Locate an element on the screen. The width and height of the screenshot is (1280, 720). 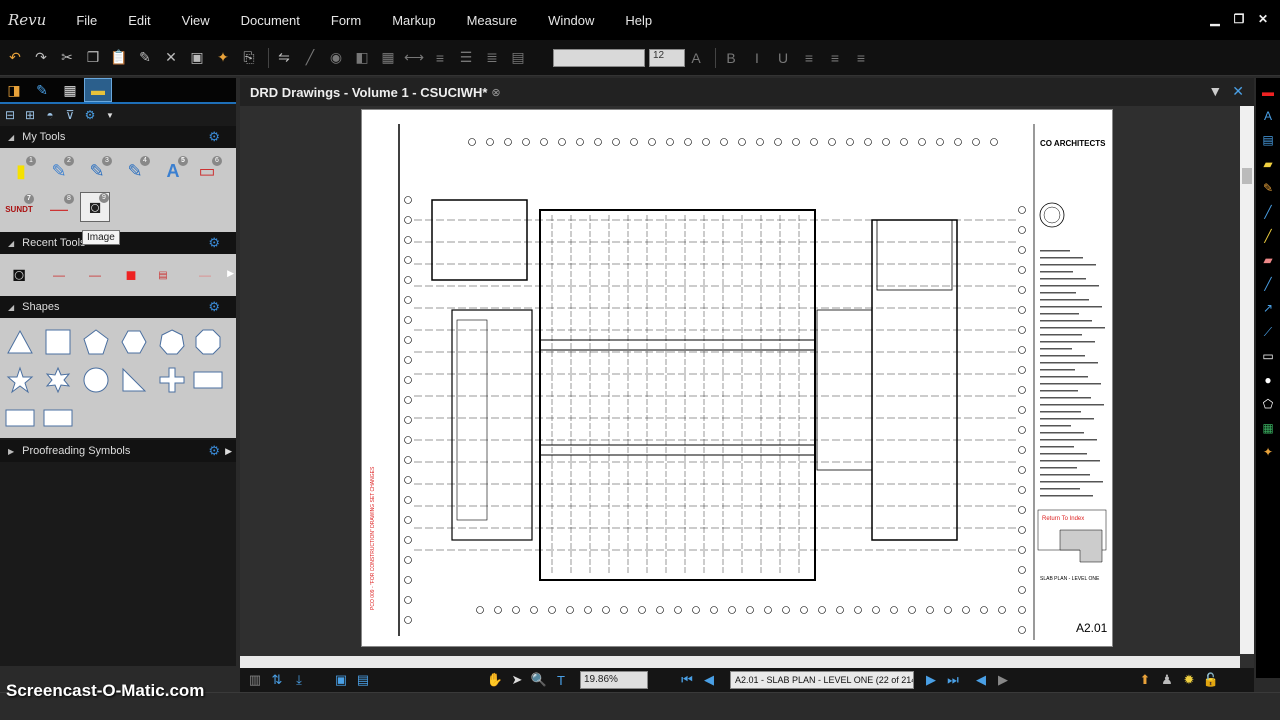
return-to-index-link: Return To Index is located at coordinates (1063, 519).